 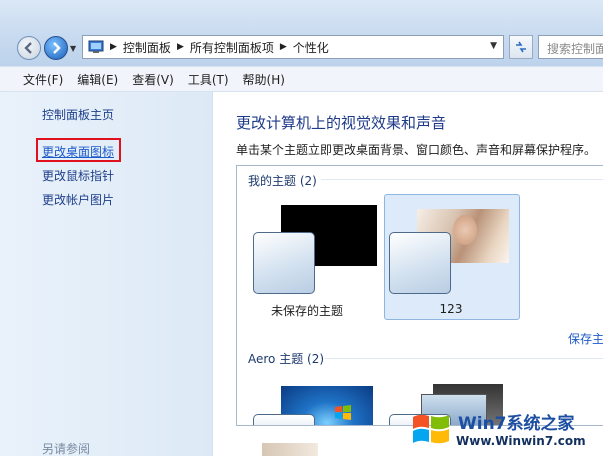 I want to click on address-box: ▶ 控制面板 ▶ 所有控制面板项 ▶ 个性化 ▼, so click(x=293, y=47).